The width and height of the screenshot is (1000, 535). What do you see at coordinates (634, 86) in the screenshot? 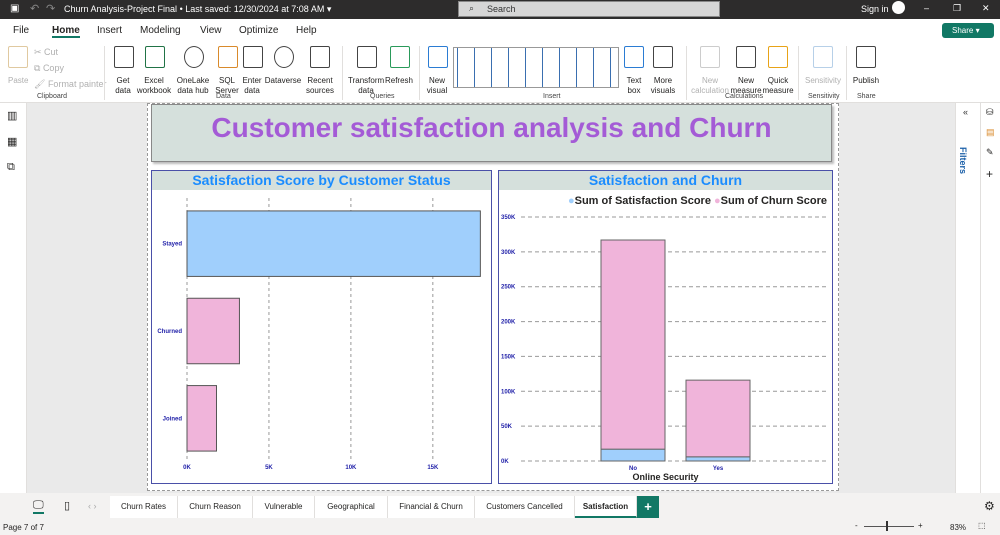
I see `text-box-button: Text box` at bounding box center [634, 86].